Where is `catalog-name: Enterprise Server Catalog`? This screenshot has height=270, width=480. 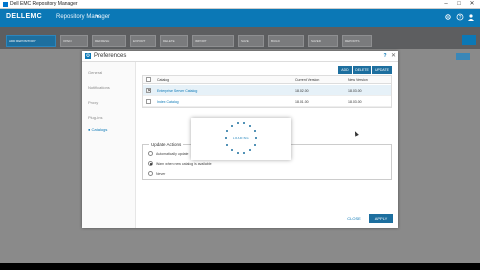
catalog-name: Enterprise Server Catalog is located at coordinates (177, 90).